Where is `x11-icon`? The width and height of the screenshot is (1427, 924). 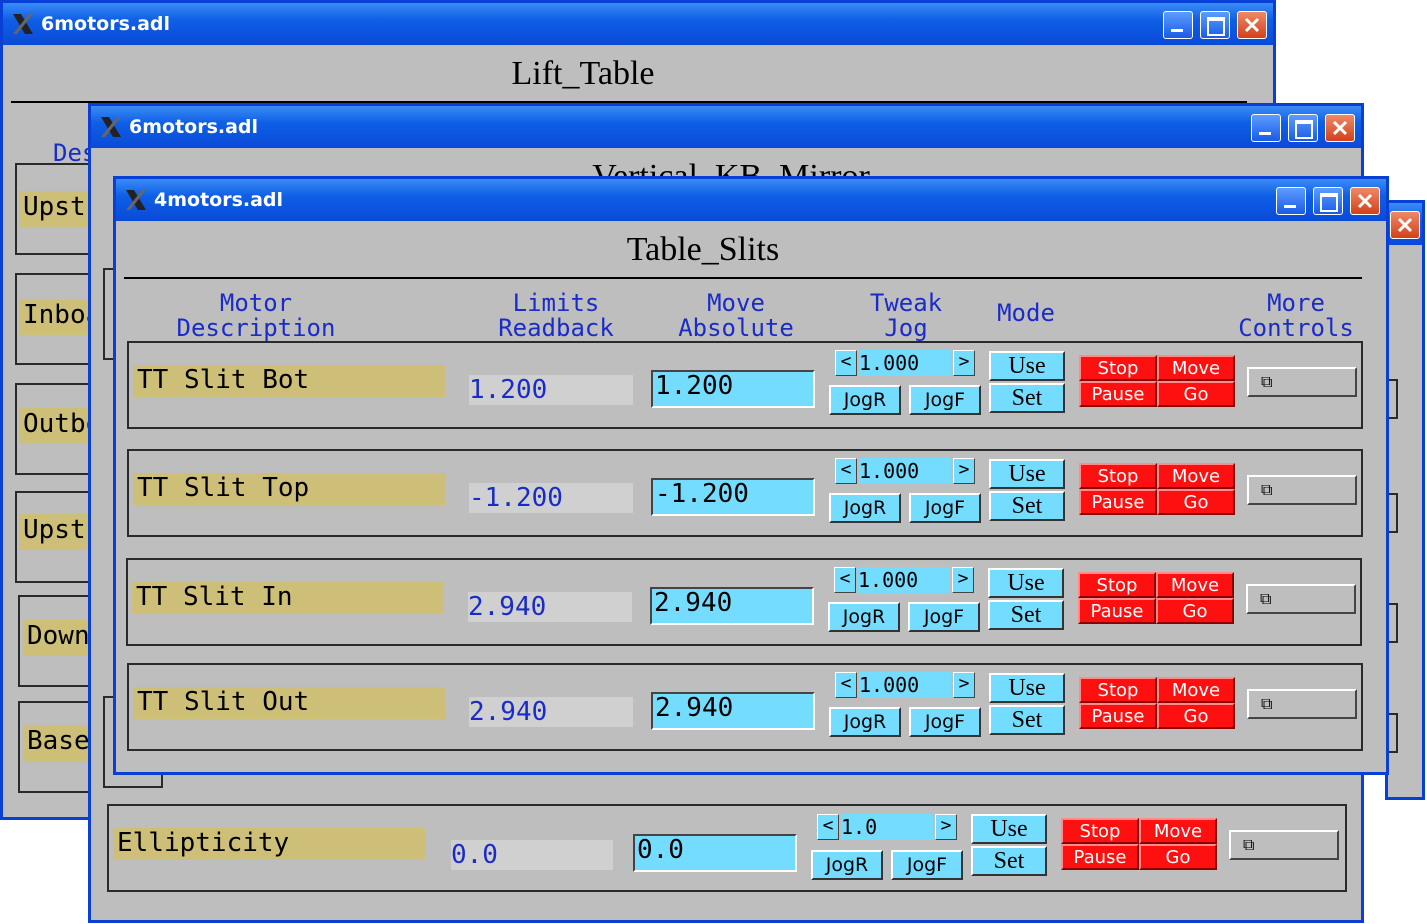 x11-icon is located at coordinates (111, 127).